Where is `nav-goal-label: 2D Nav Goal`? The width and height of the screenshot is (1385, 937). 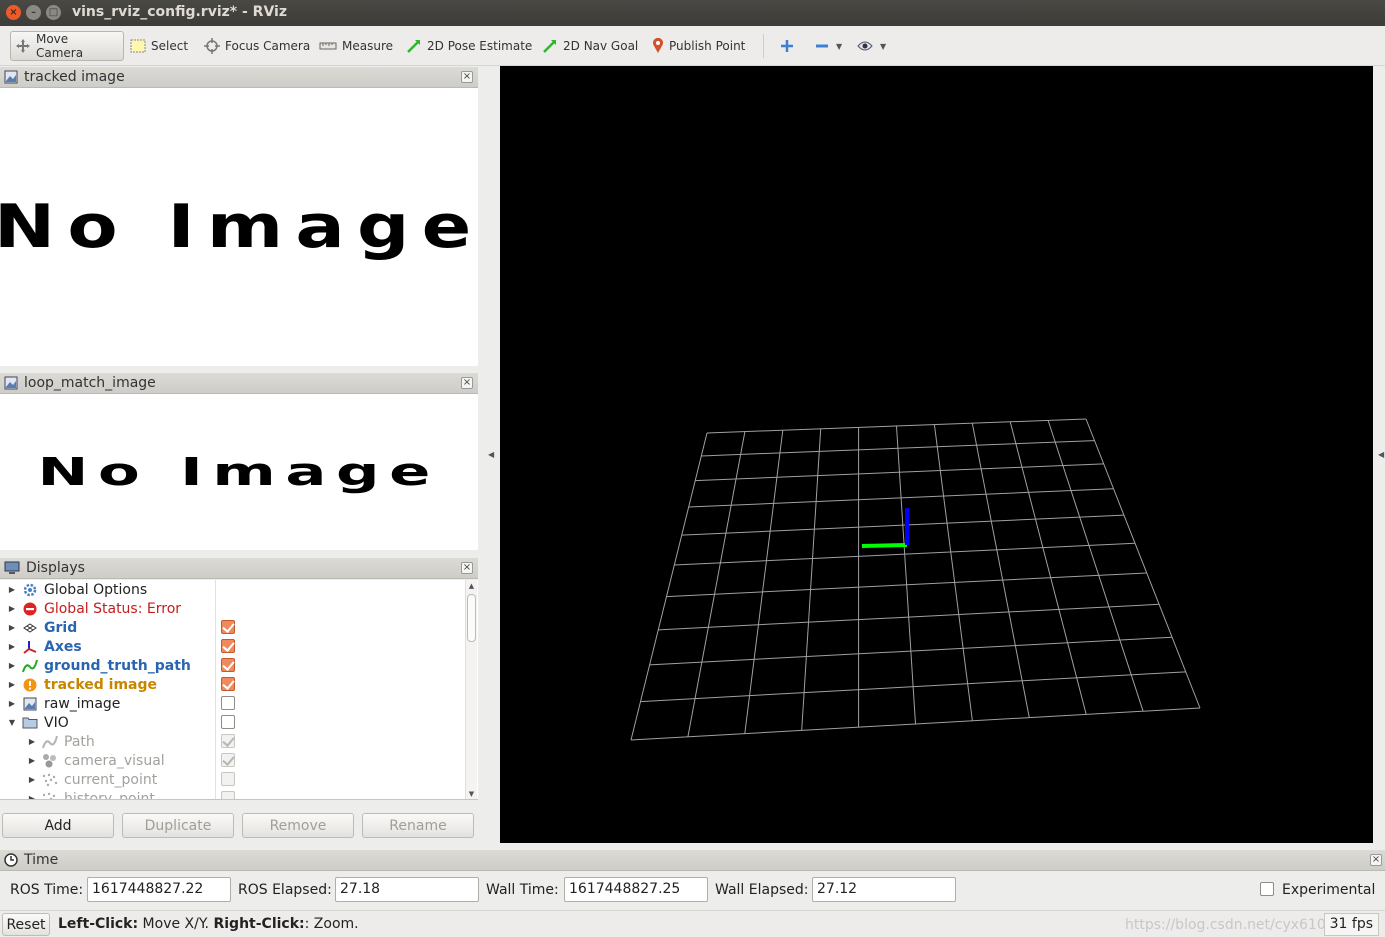
nav-goal-label: 2D Nav Goal is located at coordinates (601, 46).